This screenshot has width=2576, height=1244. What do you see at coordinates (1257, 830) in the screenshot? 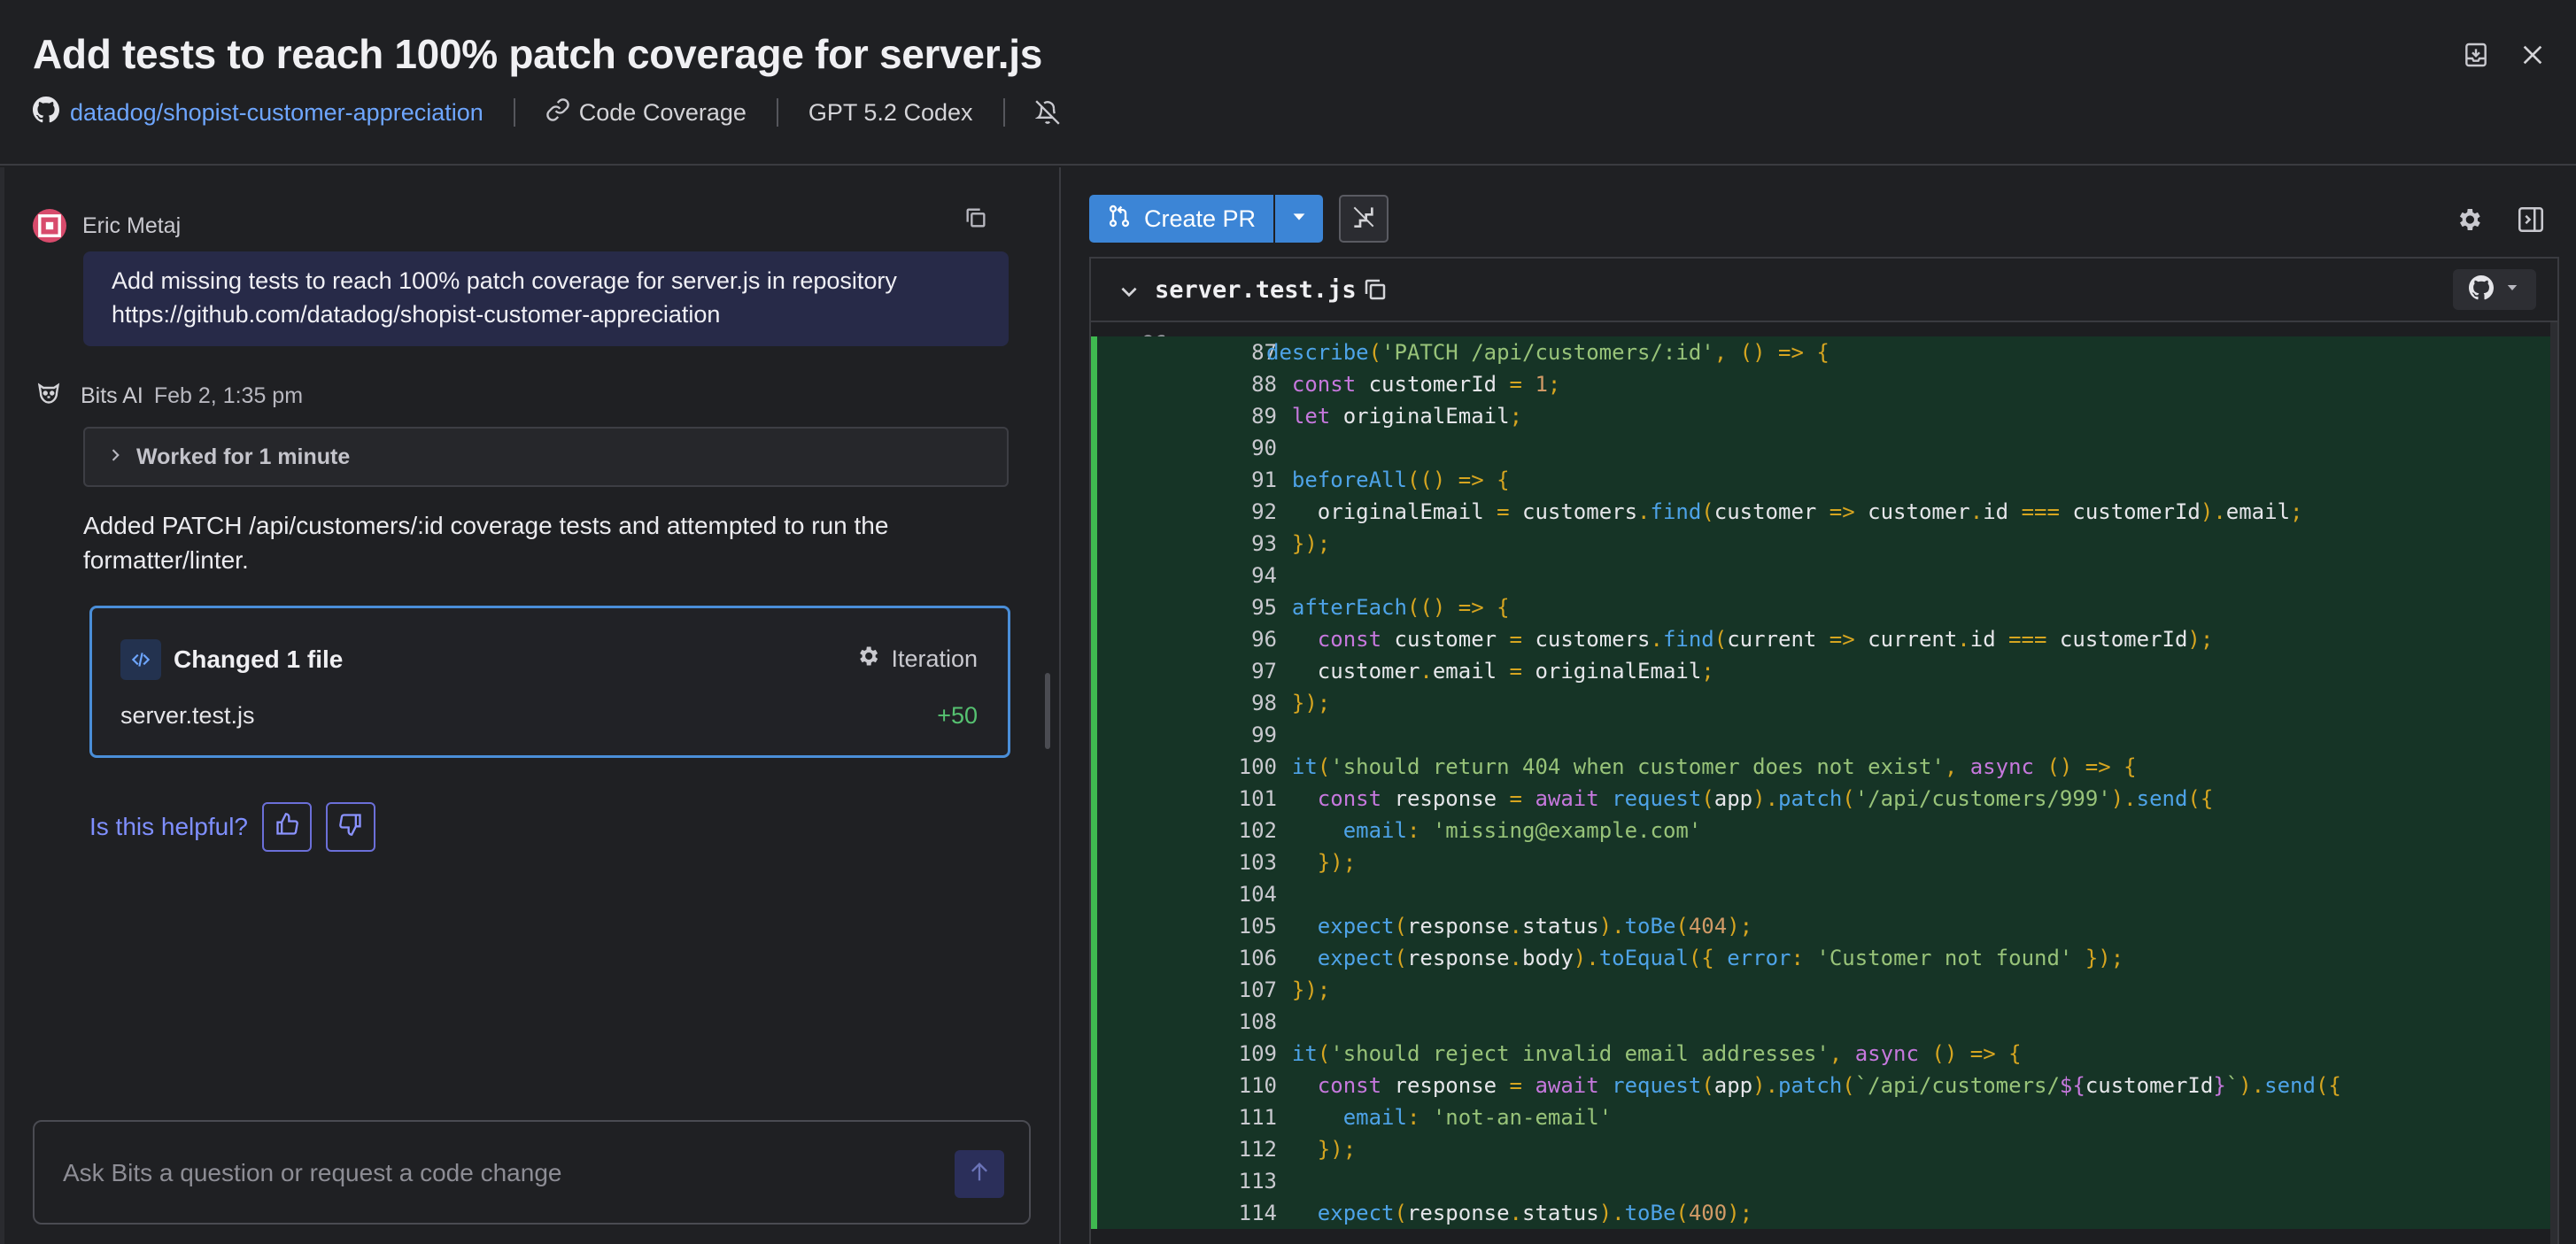
I see `new-line-number: 102` at bounding box center [1257, 830].